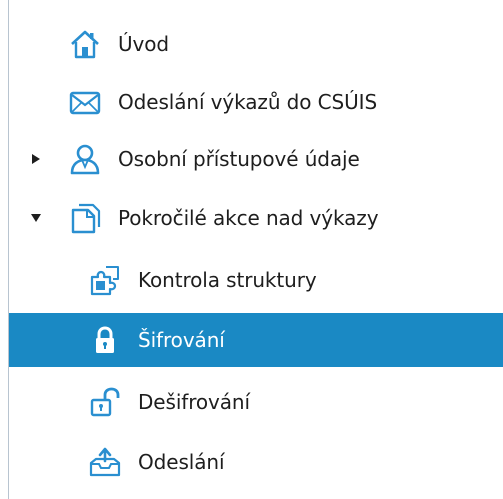 This screenshot has height=499, width=503. I want to click on puzzle-icon, so click(105, 280).